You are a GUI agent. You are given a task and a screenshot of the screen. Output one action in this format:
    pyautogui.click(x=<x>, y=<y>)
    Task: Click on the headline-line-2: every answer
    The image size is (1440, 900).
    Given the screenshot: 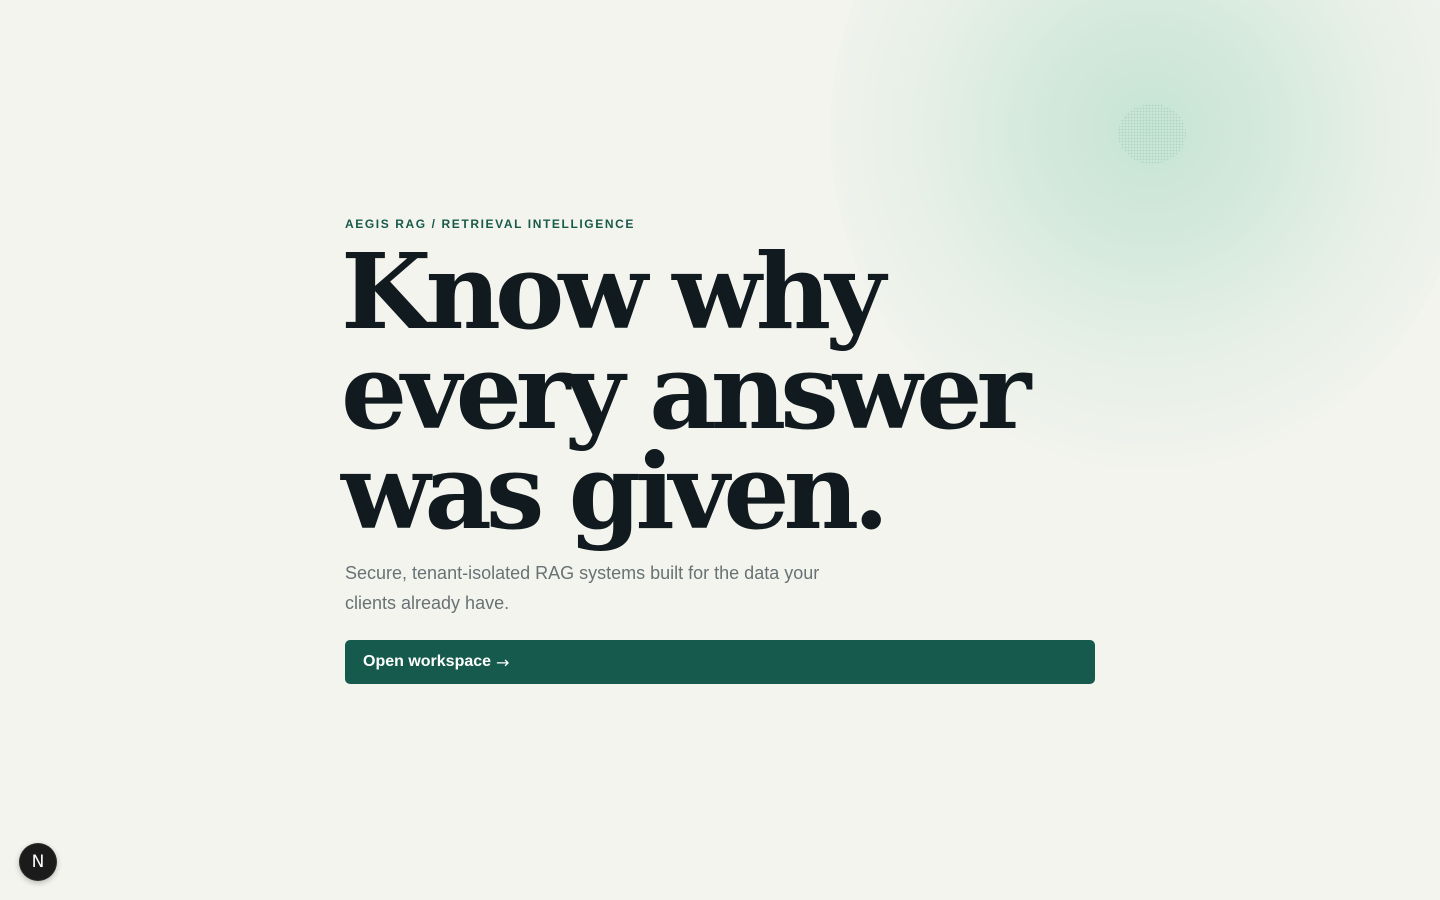 What is the action you would take?
    pyautogui.click(x=686, y=391)
    